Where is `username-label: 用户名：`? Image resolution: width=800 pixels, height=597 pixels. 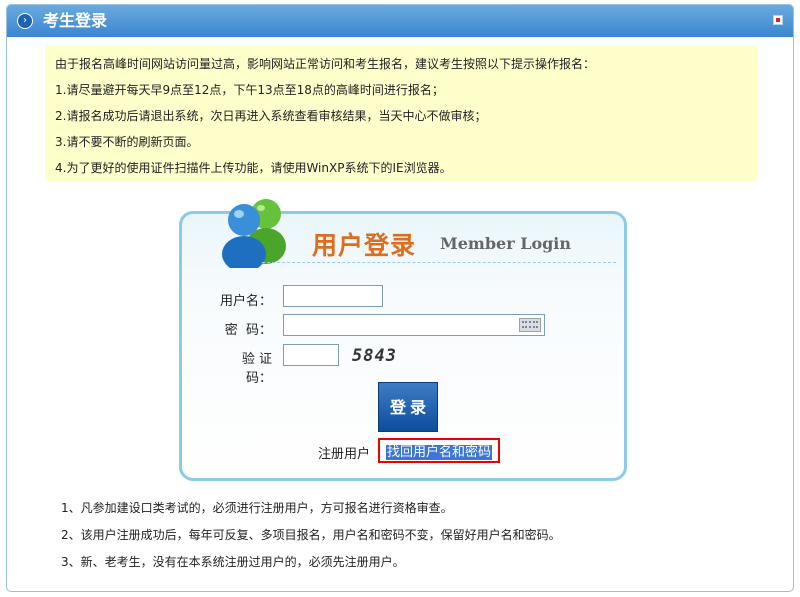
username-label: 用户名： is located at coordinates (245, 301).